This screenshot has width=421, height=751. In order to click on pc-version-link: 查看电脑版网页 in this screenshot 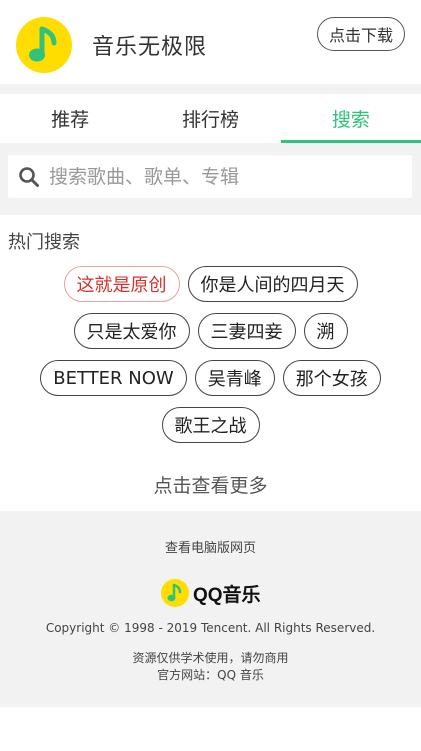, I will do `click(210, 546)`.